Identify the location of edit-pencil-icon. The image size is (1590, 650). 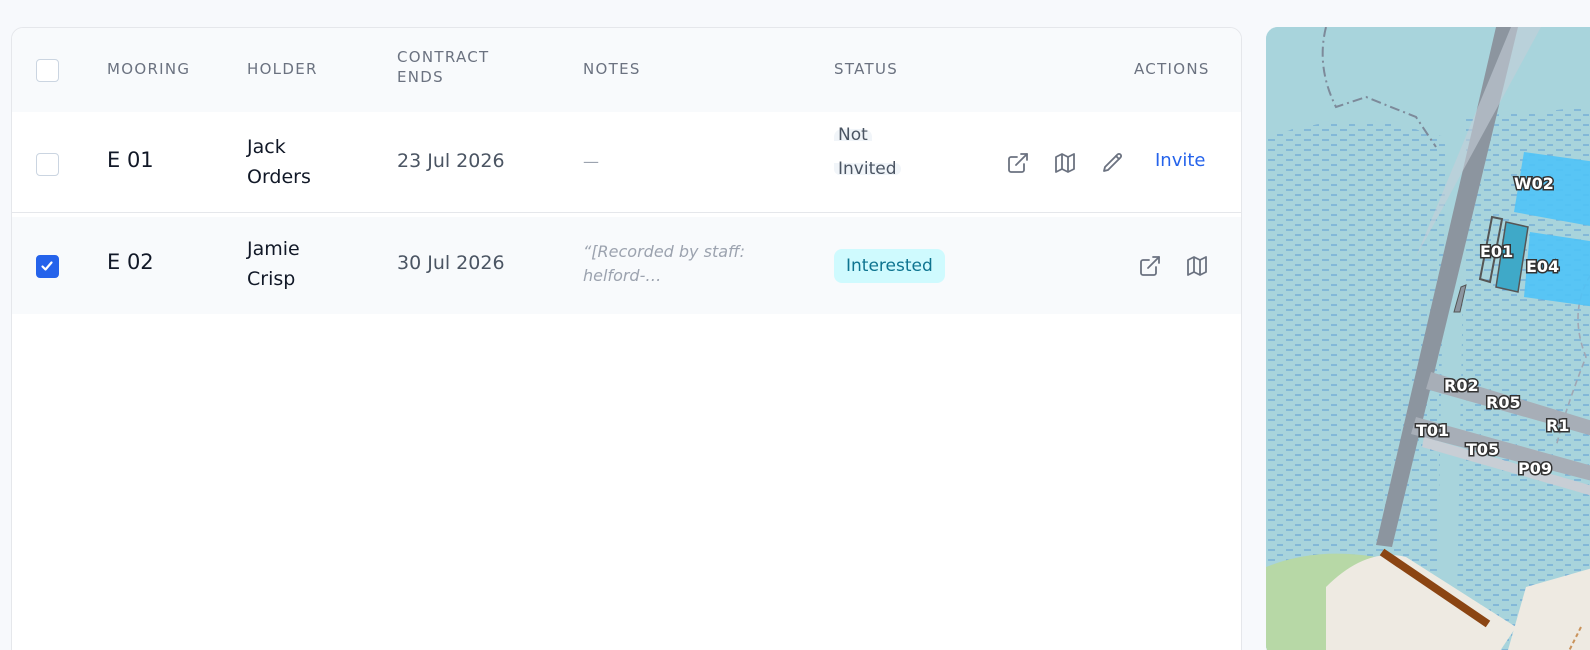
(1113, 163).